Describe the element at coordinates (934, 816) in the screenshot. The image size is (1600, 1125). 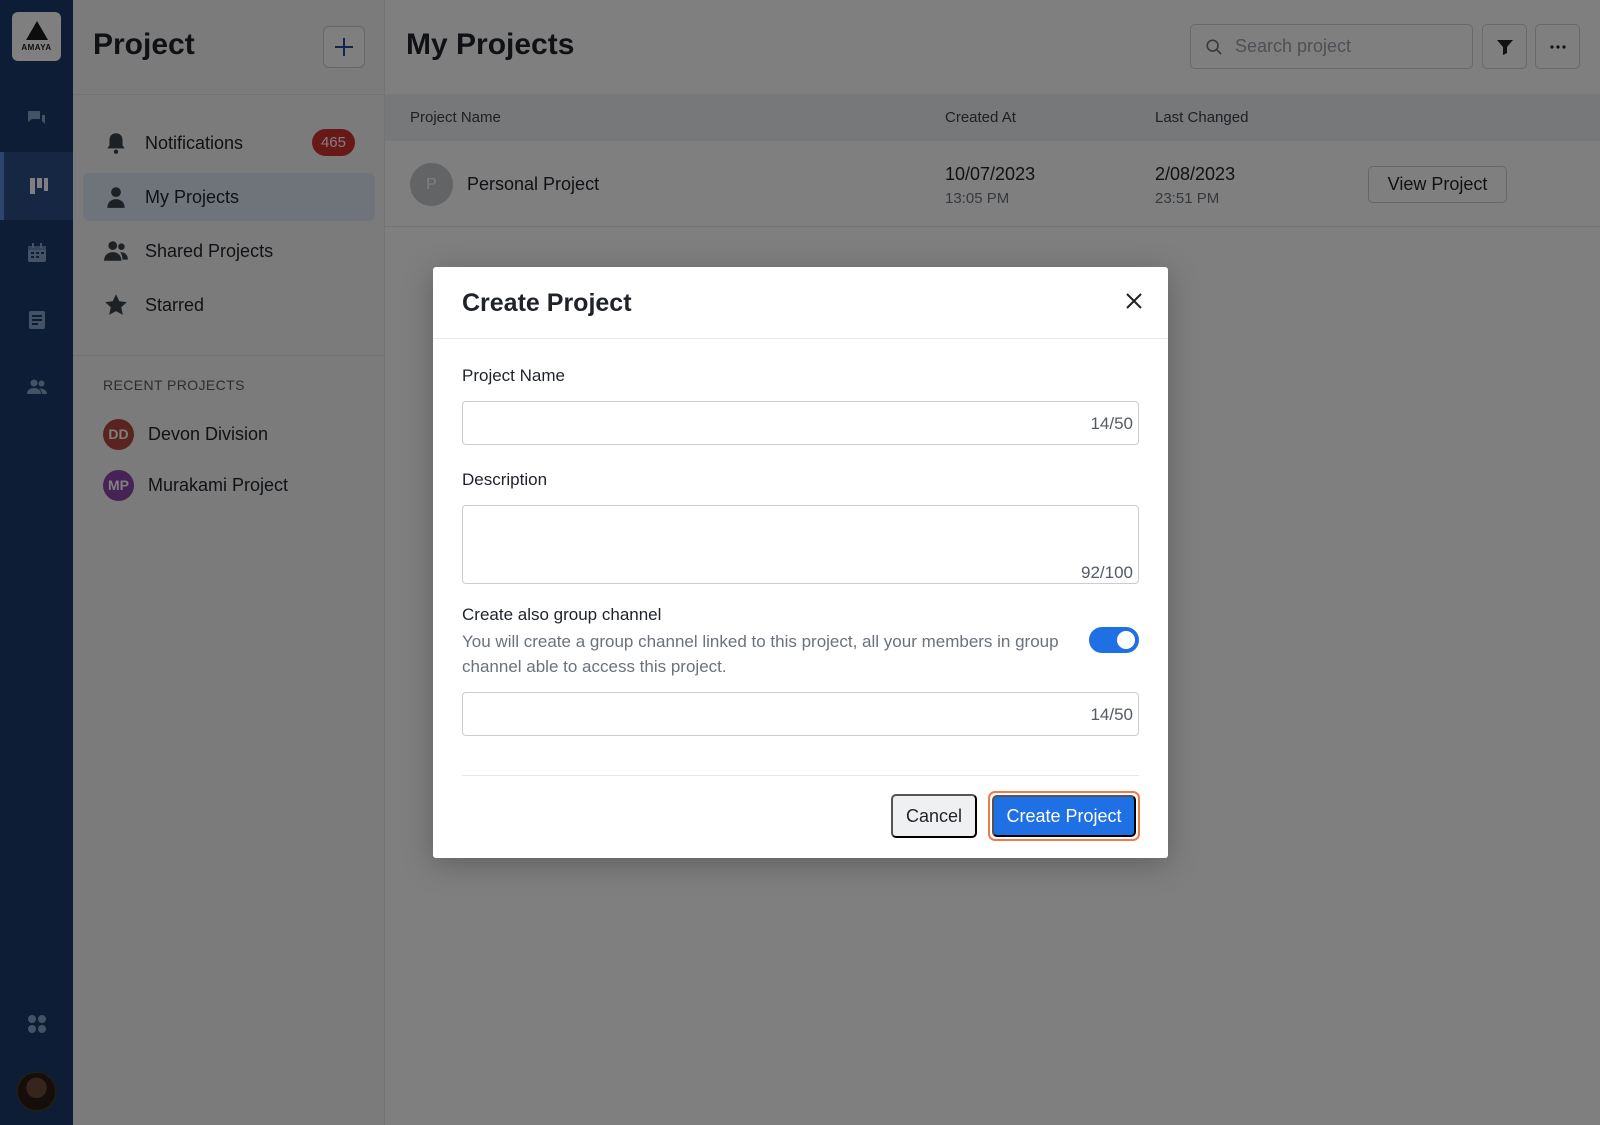
I see `cancel-button: Cancel` at that location.